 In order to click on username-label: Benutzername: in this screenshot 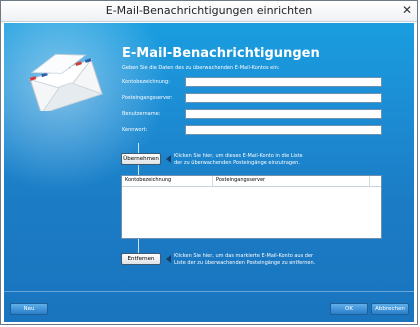, I will do `click(141, 114)`.